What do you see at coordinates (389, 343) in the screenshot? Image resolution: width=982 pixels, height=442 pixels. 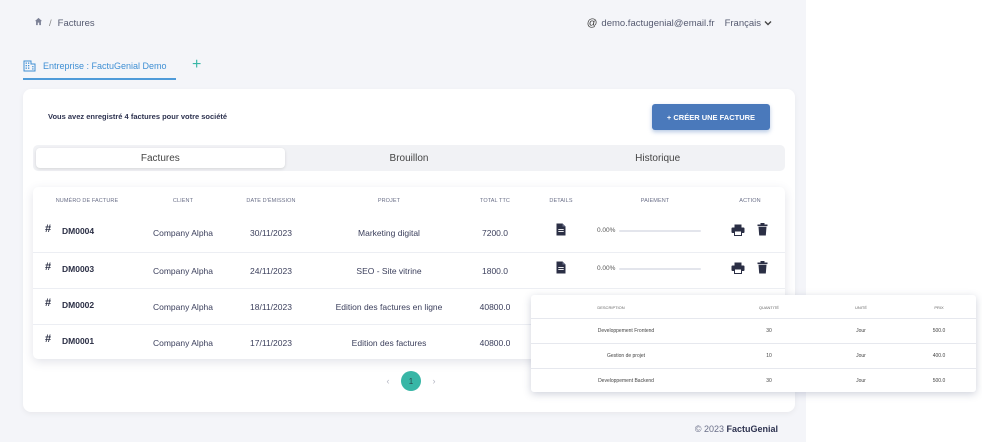 I see `invoice-project: Edition des factures` at bounding box center [389, 343].